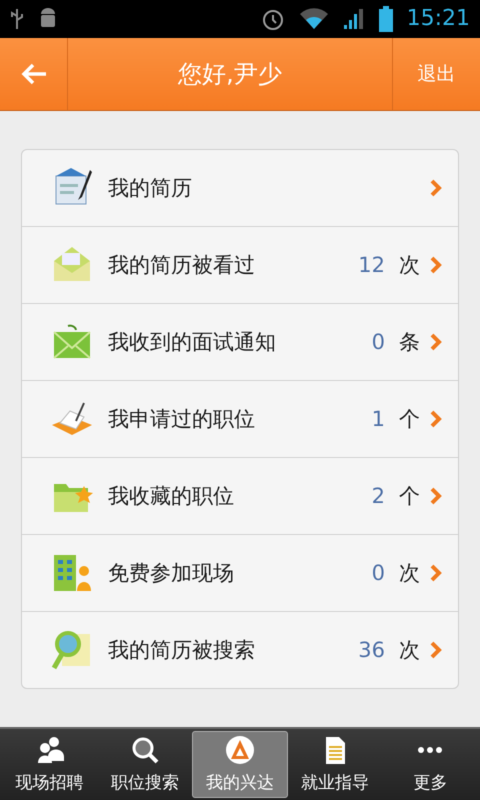 This screenshot has width=480, height=800. I want to click on search-icon, so click(145, 749).